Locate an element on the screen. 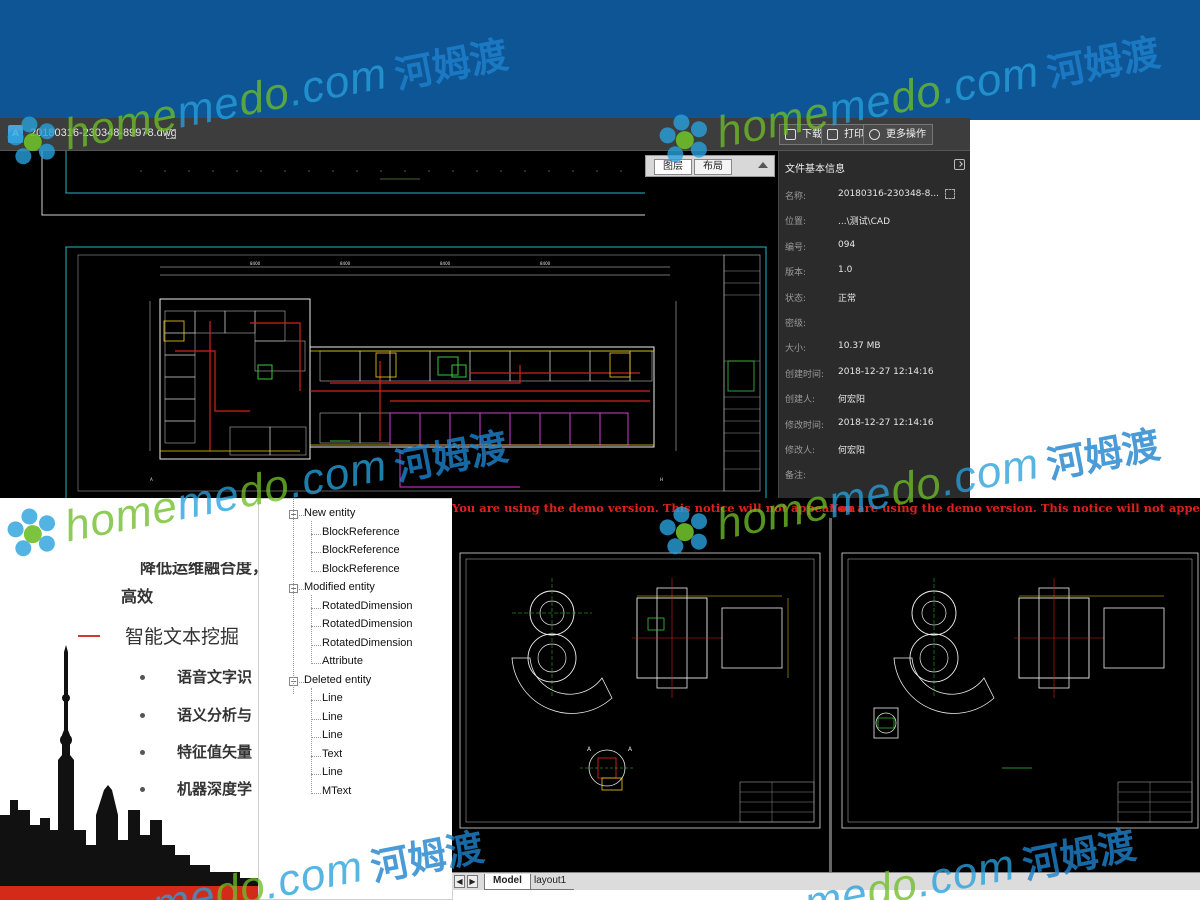  info-key: 大小: is located at coordinates (796, 349).